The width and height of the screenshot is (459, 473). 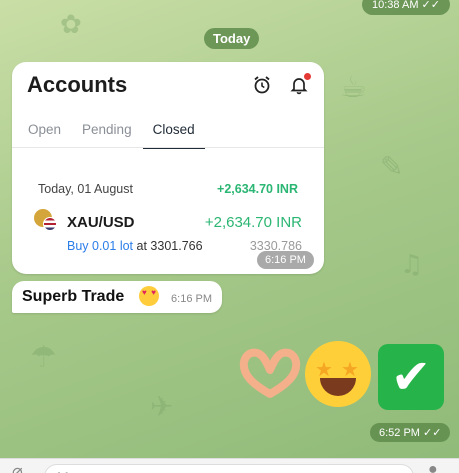 I want to click on background-doodle: ☂, so click(x=43, y=357).